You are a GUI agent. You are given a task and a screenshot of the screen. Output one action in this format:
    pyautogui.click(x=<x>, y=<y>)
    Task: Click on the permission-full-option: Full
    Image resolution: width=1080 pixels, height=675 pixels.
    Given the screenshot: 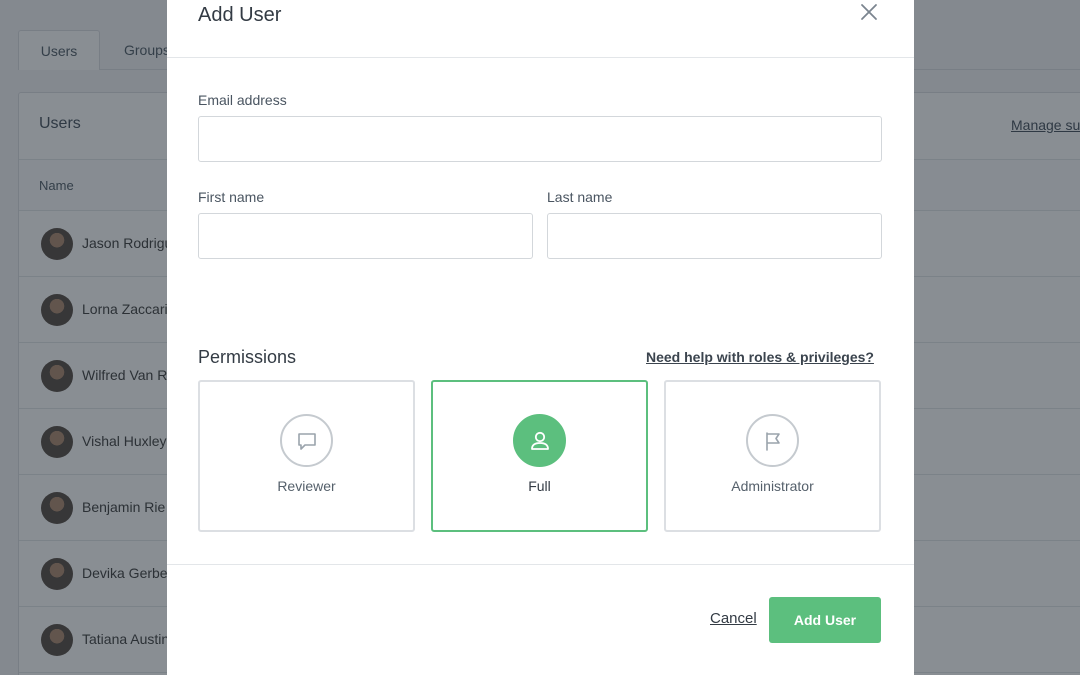 What is the action you would take?
    pyautogui.click(x=539, y=456)
    